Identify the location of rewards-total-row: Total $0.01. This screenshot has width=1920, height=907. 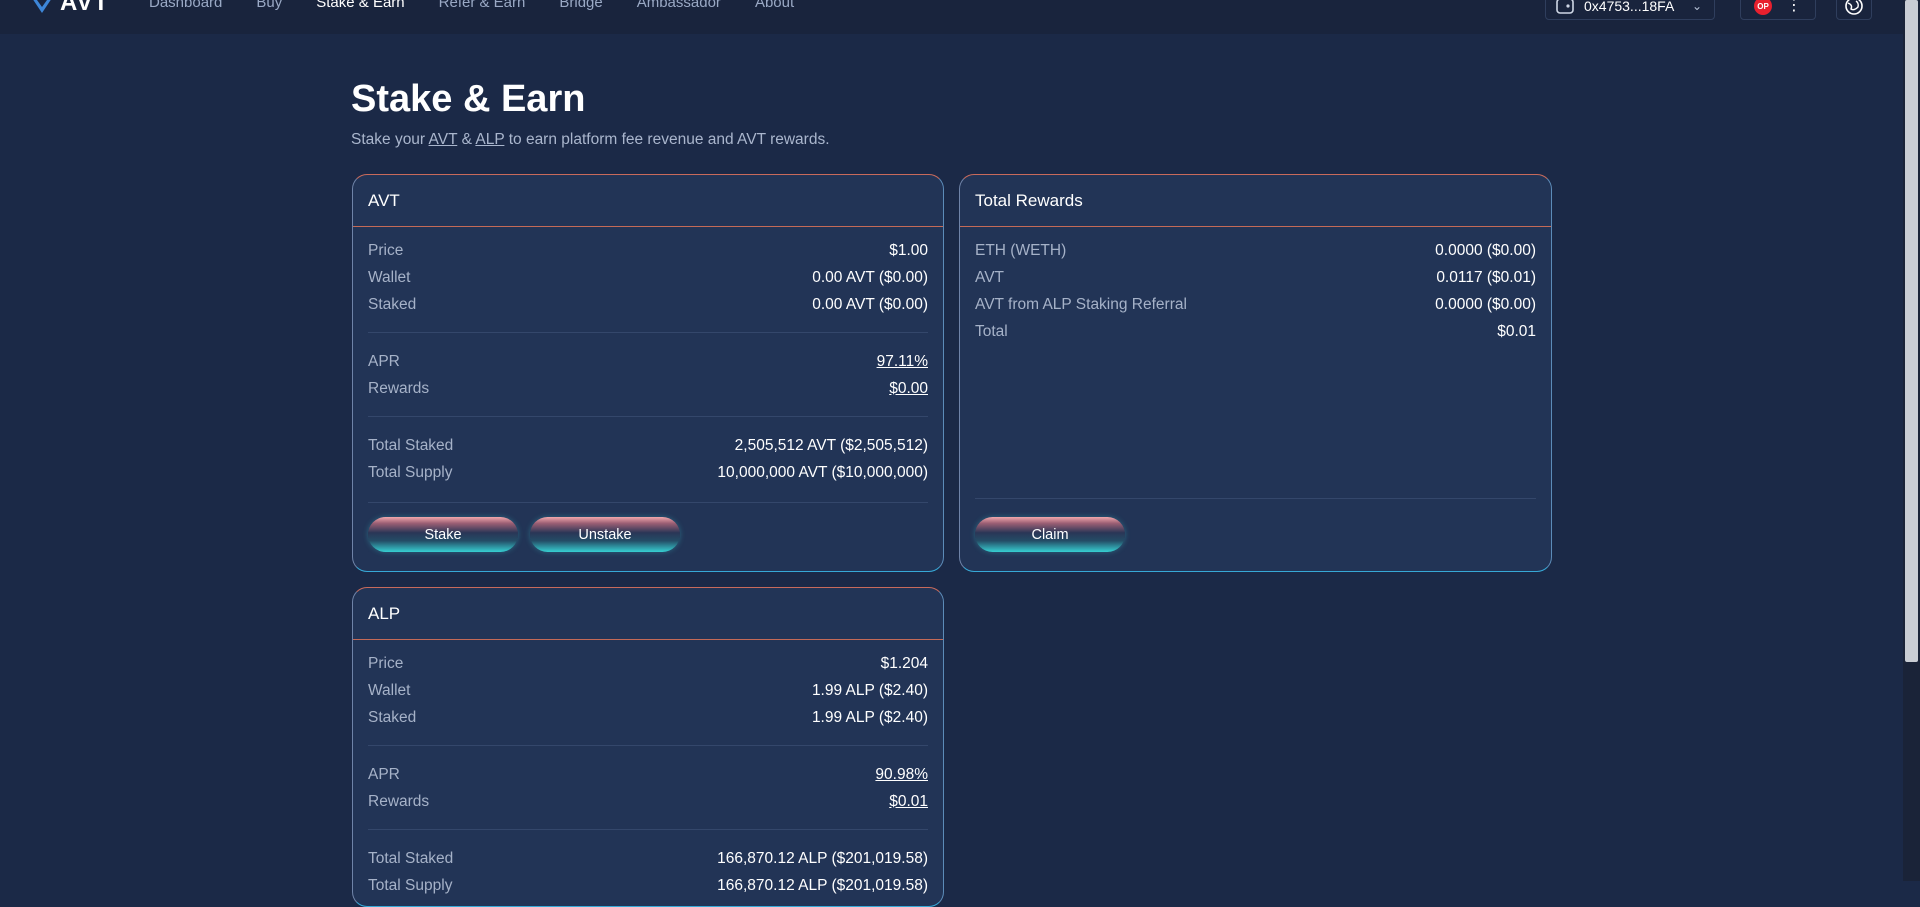
(1255, 331).